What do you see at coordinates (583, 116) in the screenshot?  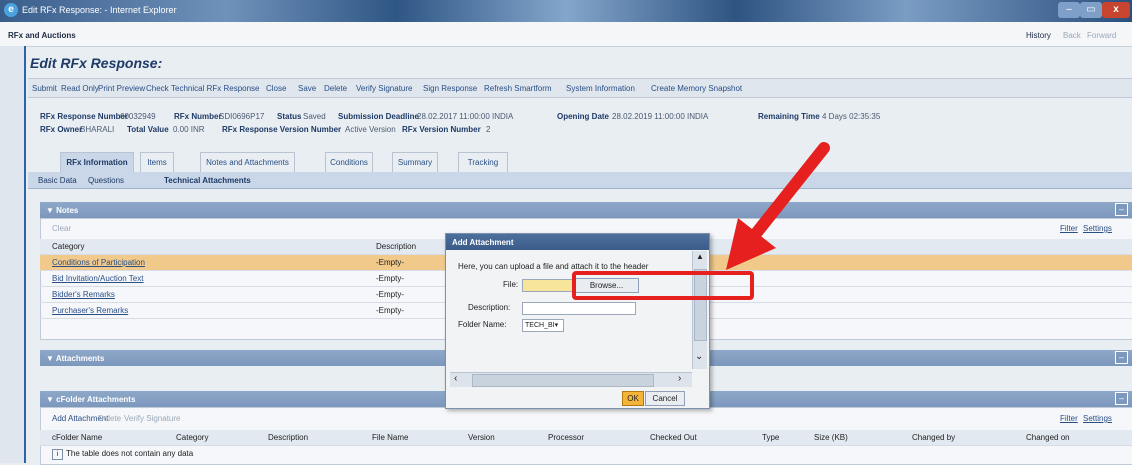 I see `opening-date-label: Opening Date` at bounding box center [583, 116].